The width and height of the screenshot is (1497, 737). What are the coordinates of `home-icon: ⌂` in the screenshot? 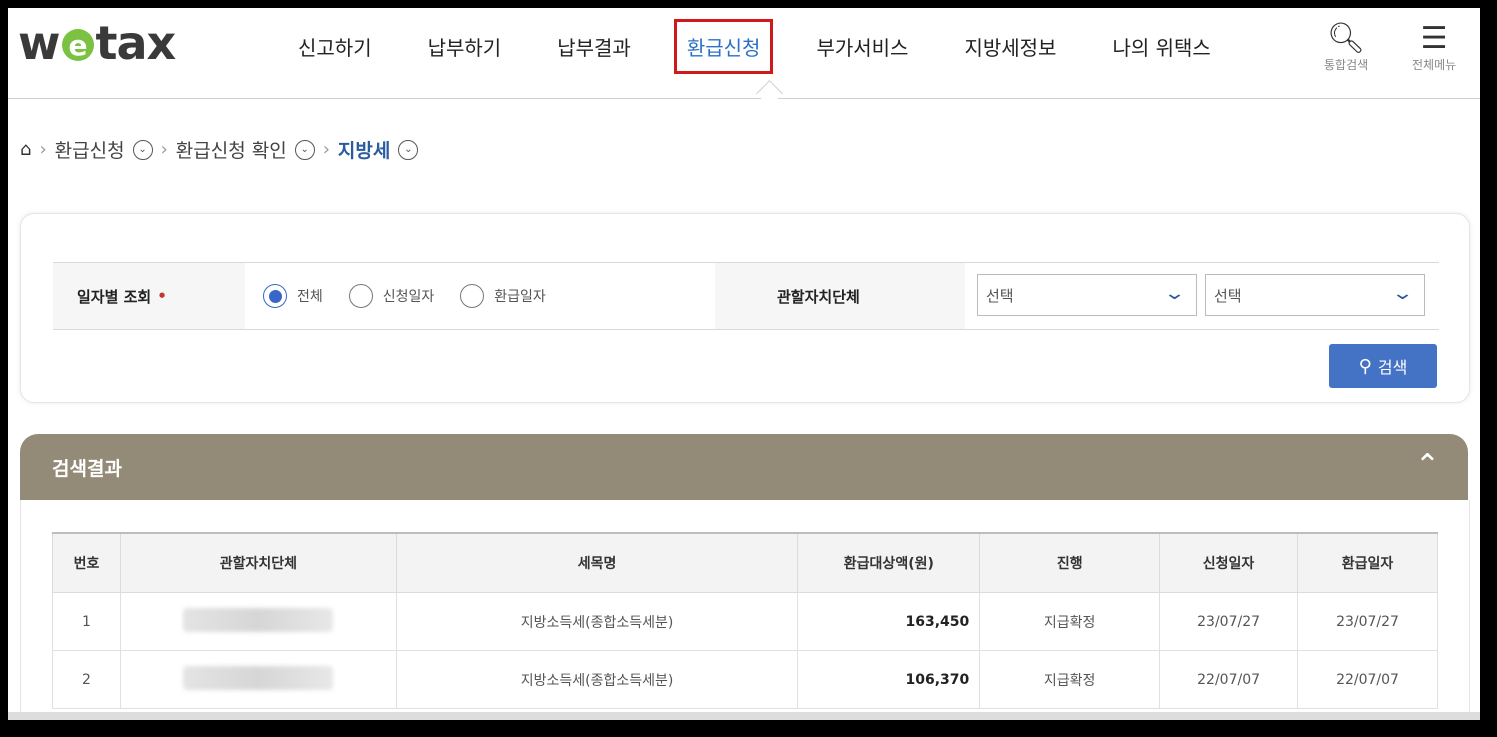 It's located at (25, 149).